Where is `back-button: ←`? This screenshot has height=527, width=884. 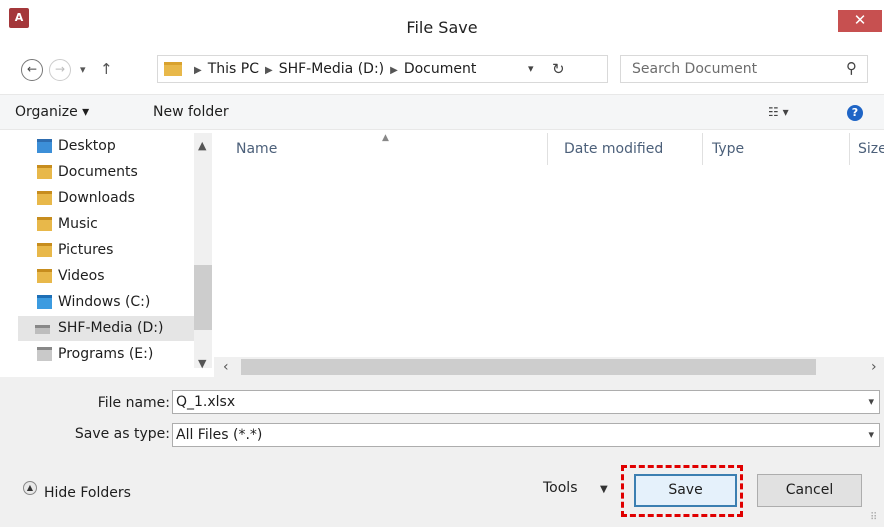 back-button: ← is located at coordinates (32, 70).